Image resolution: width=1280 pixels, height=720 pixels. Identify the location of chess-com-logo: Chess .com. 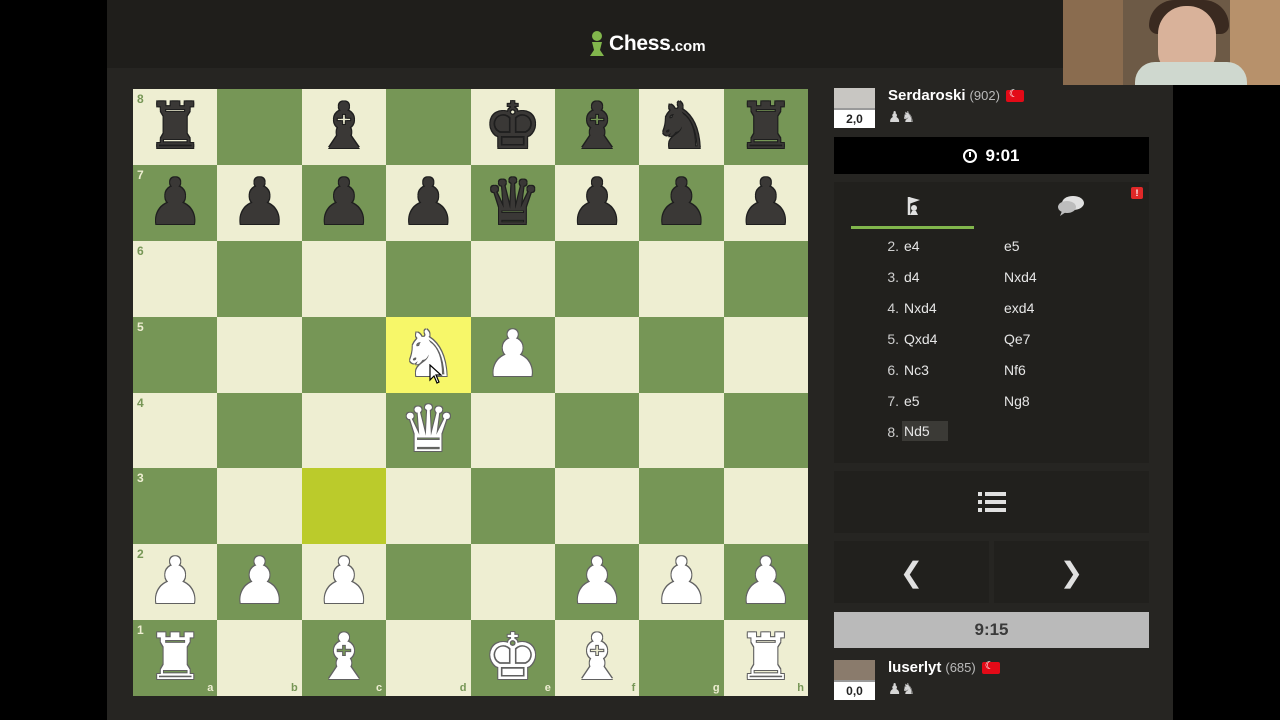
(646, 44).